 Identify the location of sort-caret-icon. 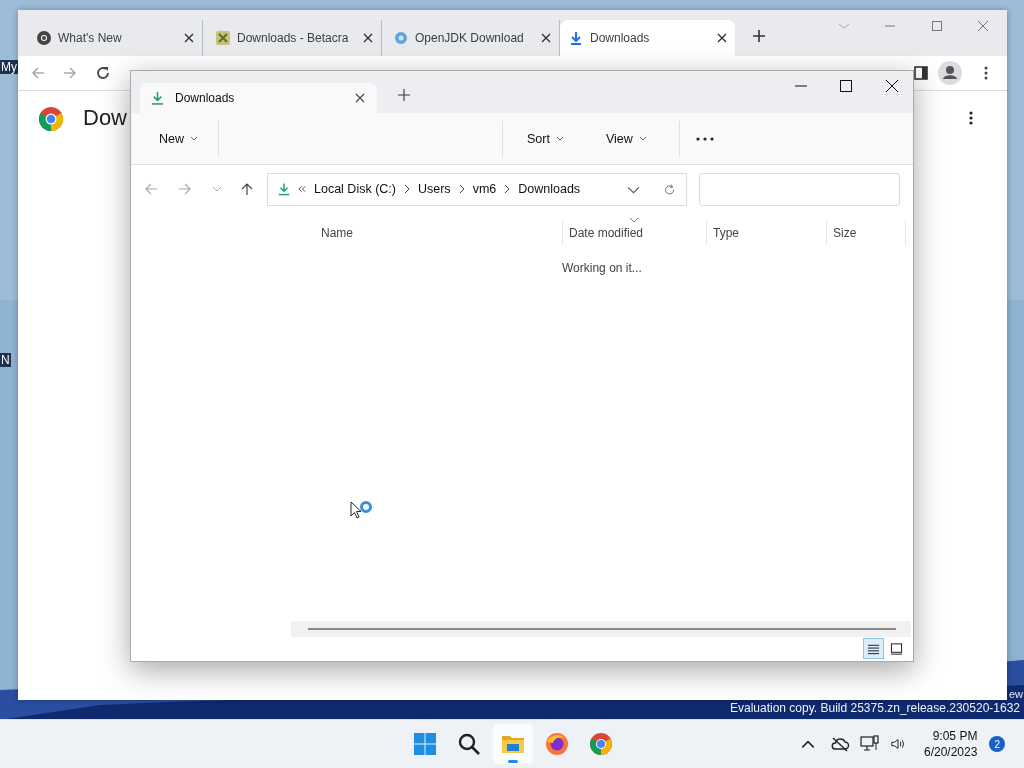
(634, 220).